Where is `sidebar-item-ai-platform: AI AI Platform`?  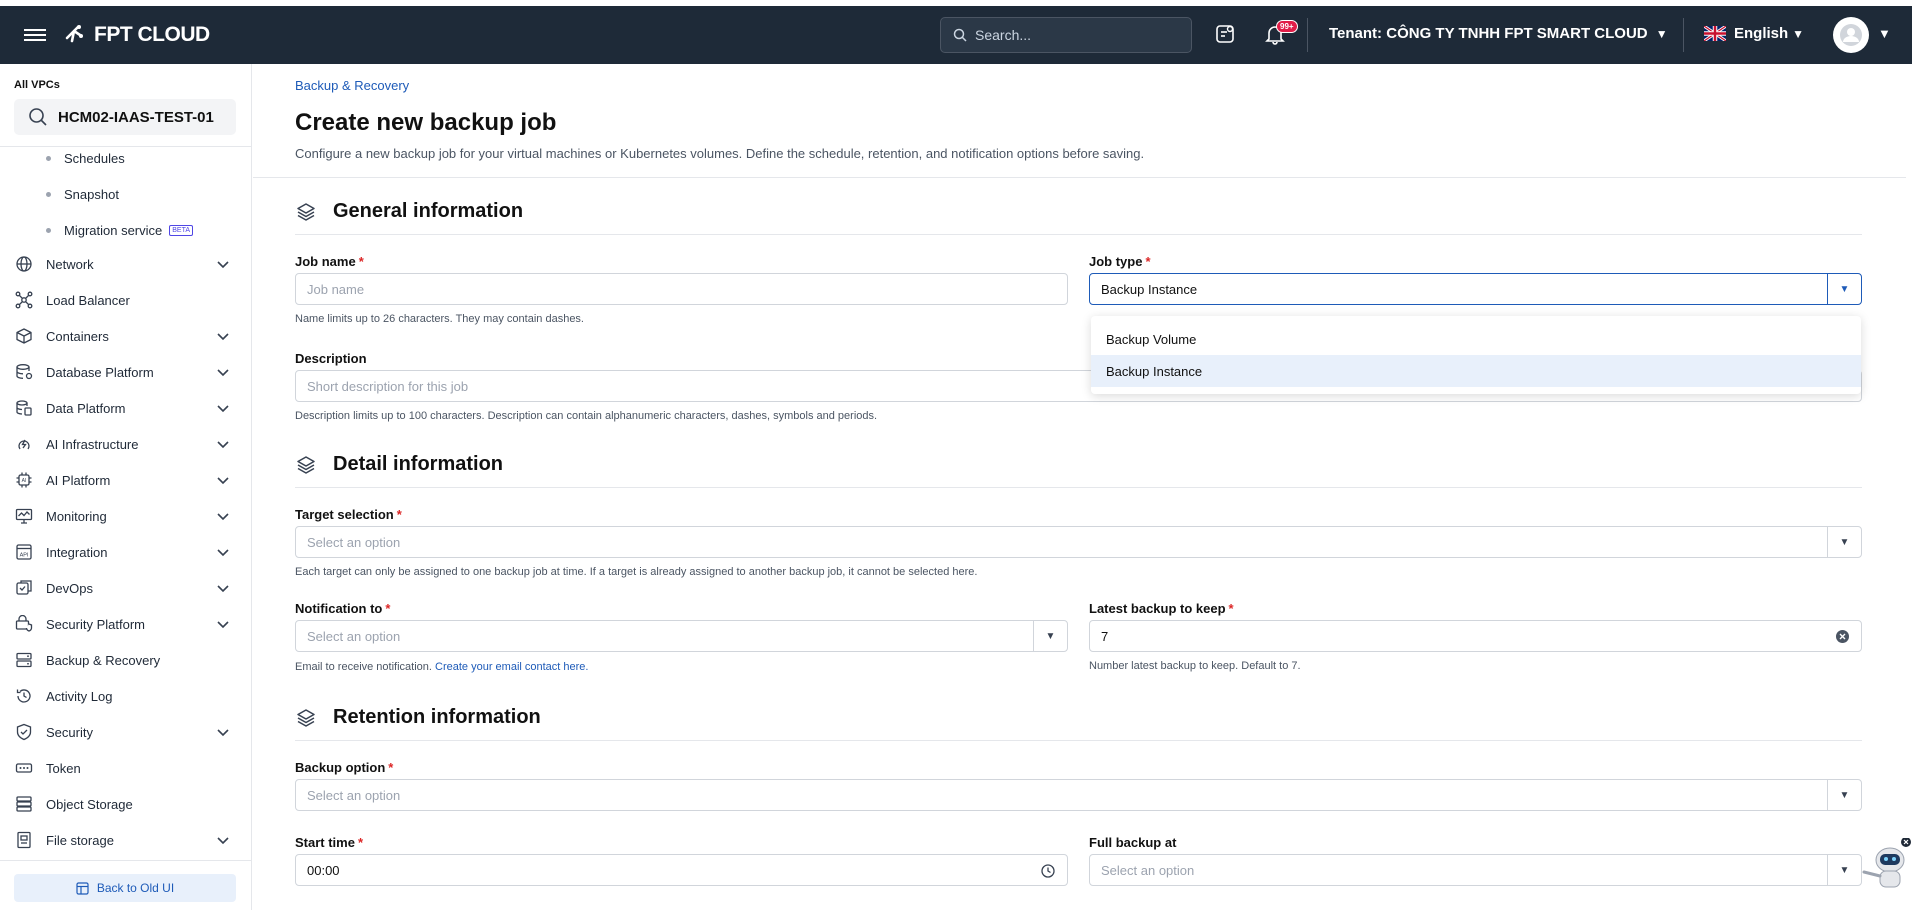
sidebar-item-ai-platform: AI AI Platform is located at coordinates (125, 480).